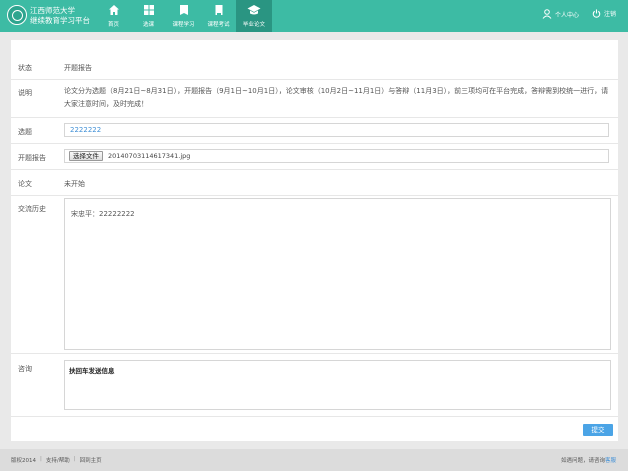  What do you see at coordinates (567, 15) in the screenshot?
I see `user-center-label: 个人中心` at bounding box center [567, 15].